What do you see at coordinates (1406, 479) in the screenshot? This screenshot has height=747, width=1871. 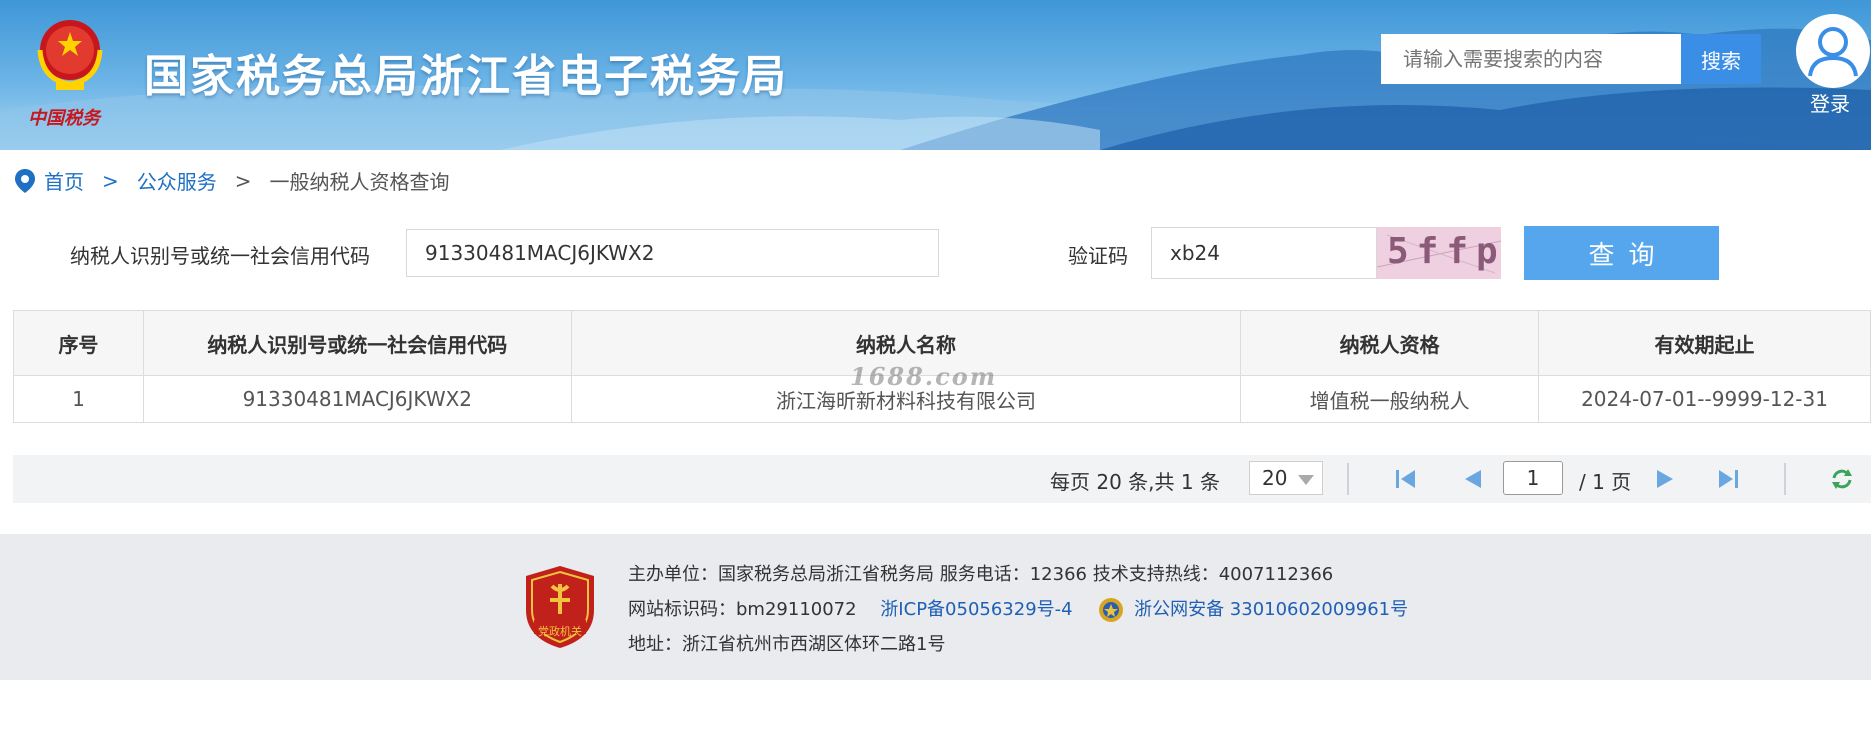 I see `first-page-icon` at bounding box center [1406, 479].